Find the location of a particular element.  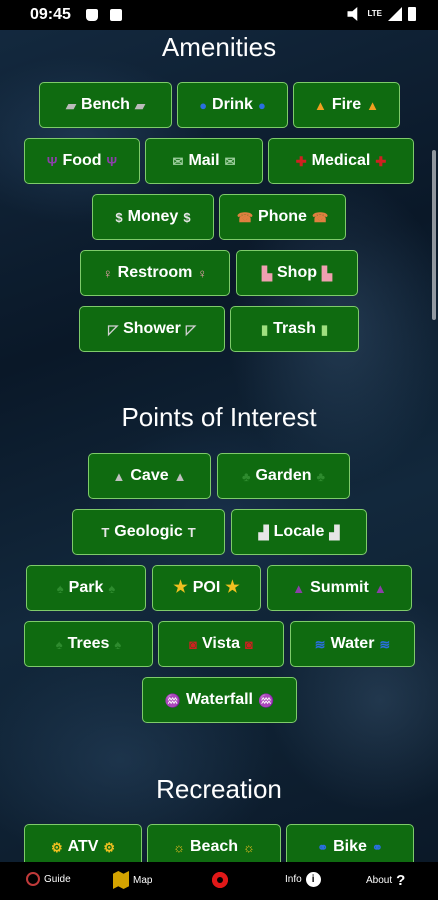

button-label: Park is located at coordinates (86, 587).